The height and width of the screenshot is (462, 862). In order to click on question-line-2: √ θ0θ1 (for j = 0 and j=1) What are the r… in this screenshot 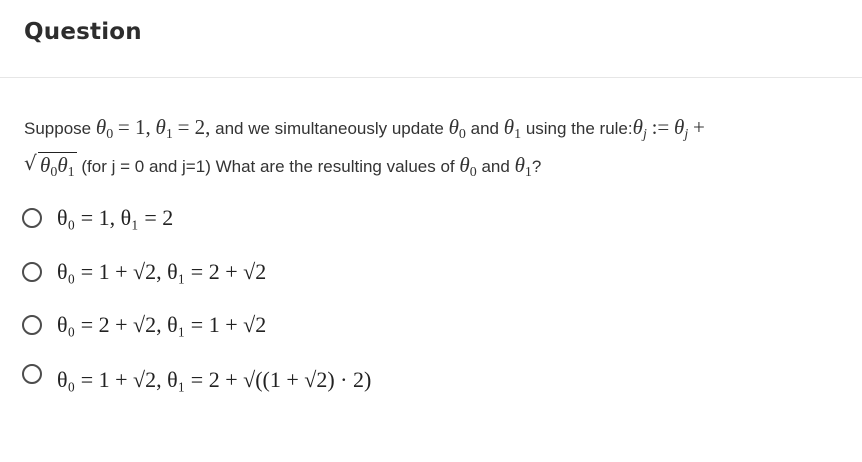, I will do `click(429, 169)`.